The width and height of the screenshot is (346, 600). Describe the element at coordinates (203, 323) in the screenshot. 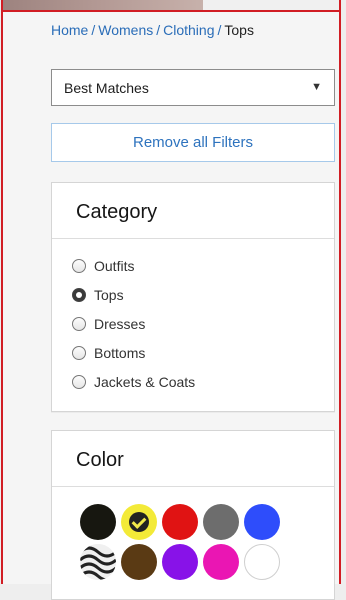

I see `category-option-dresses: Dresses` at that location.